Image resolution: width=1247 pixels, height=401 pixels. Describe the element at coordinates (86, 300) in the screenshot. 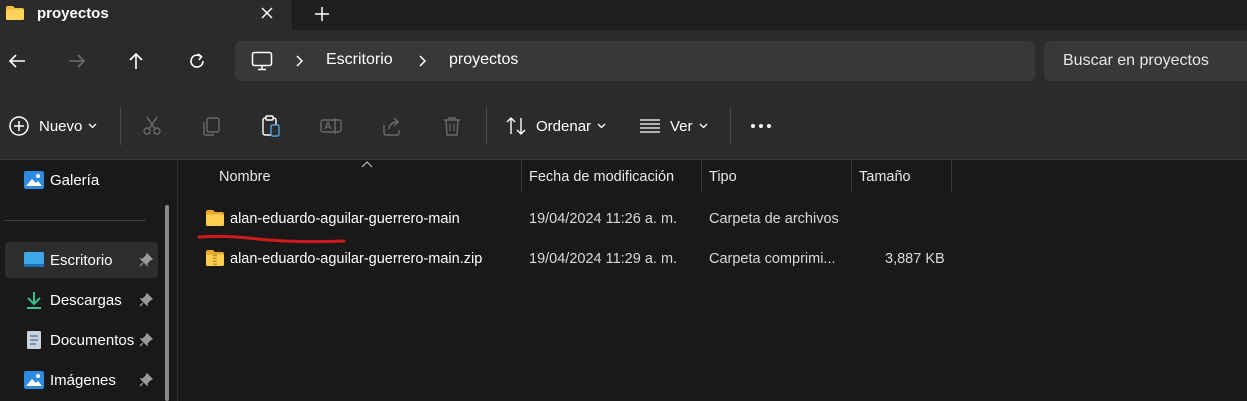

I see `sidebar-item-label: Descargas` at that location.